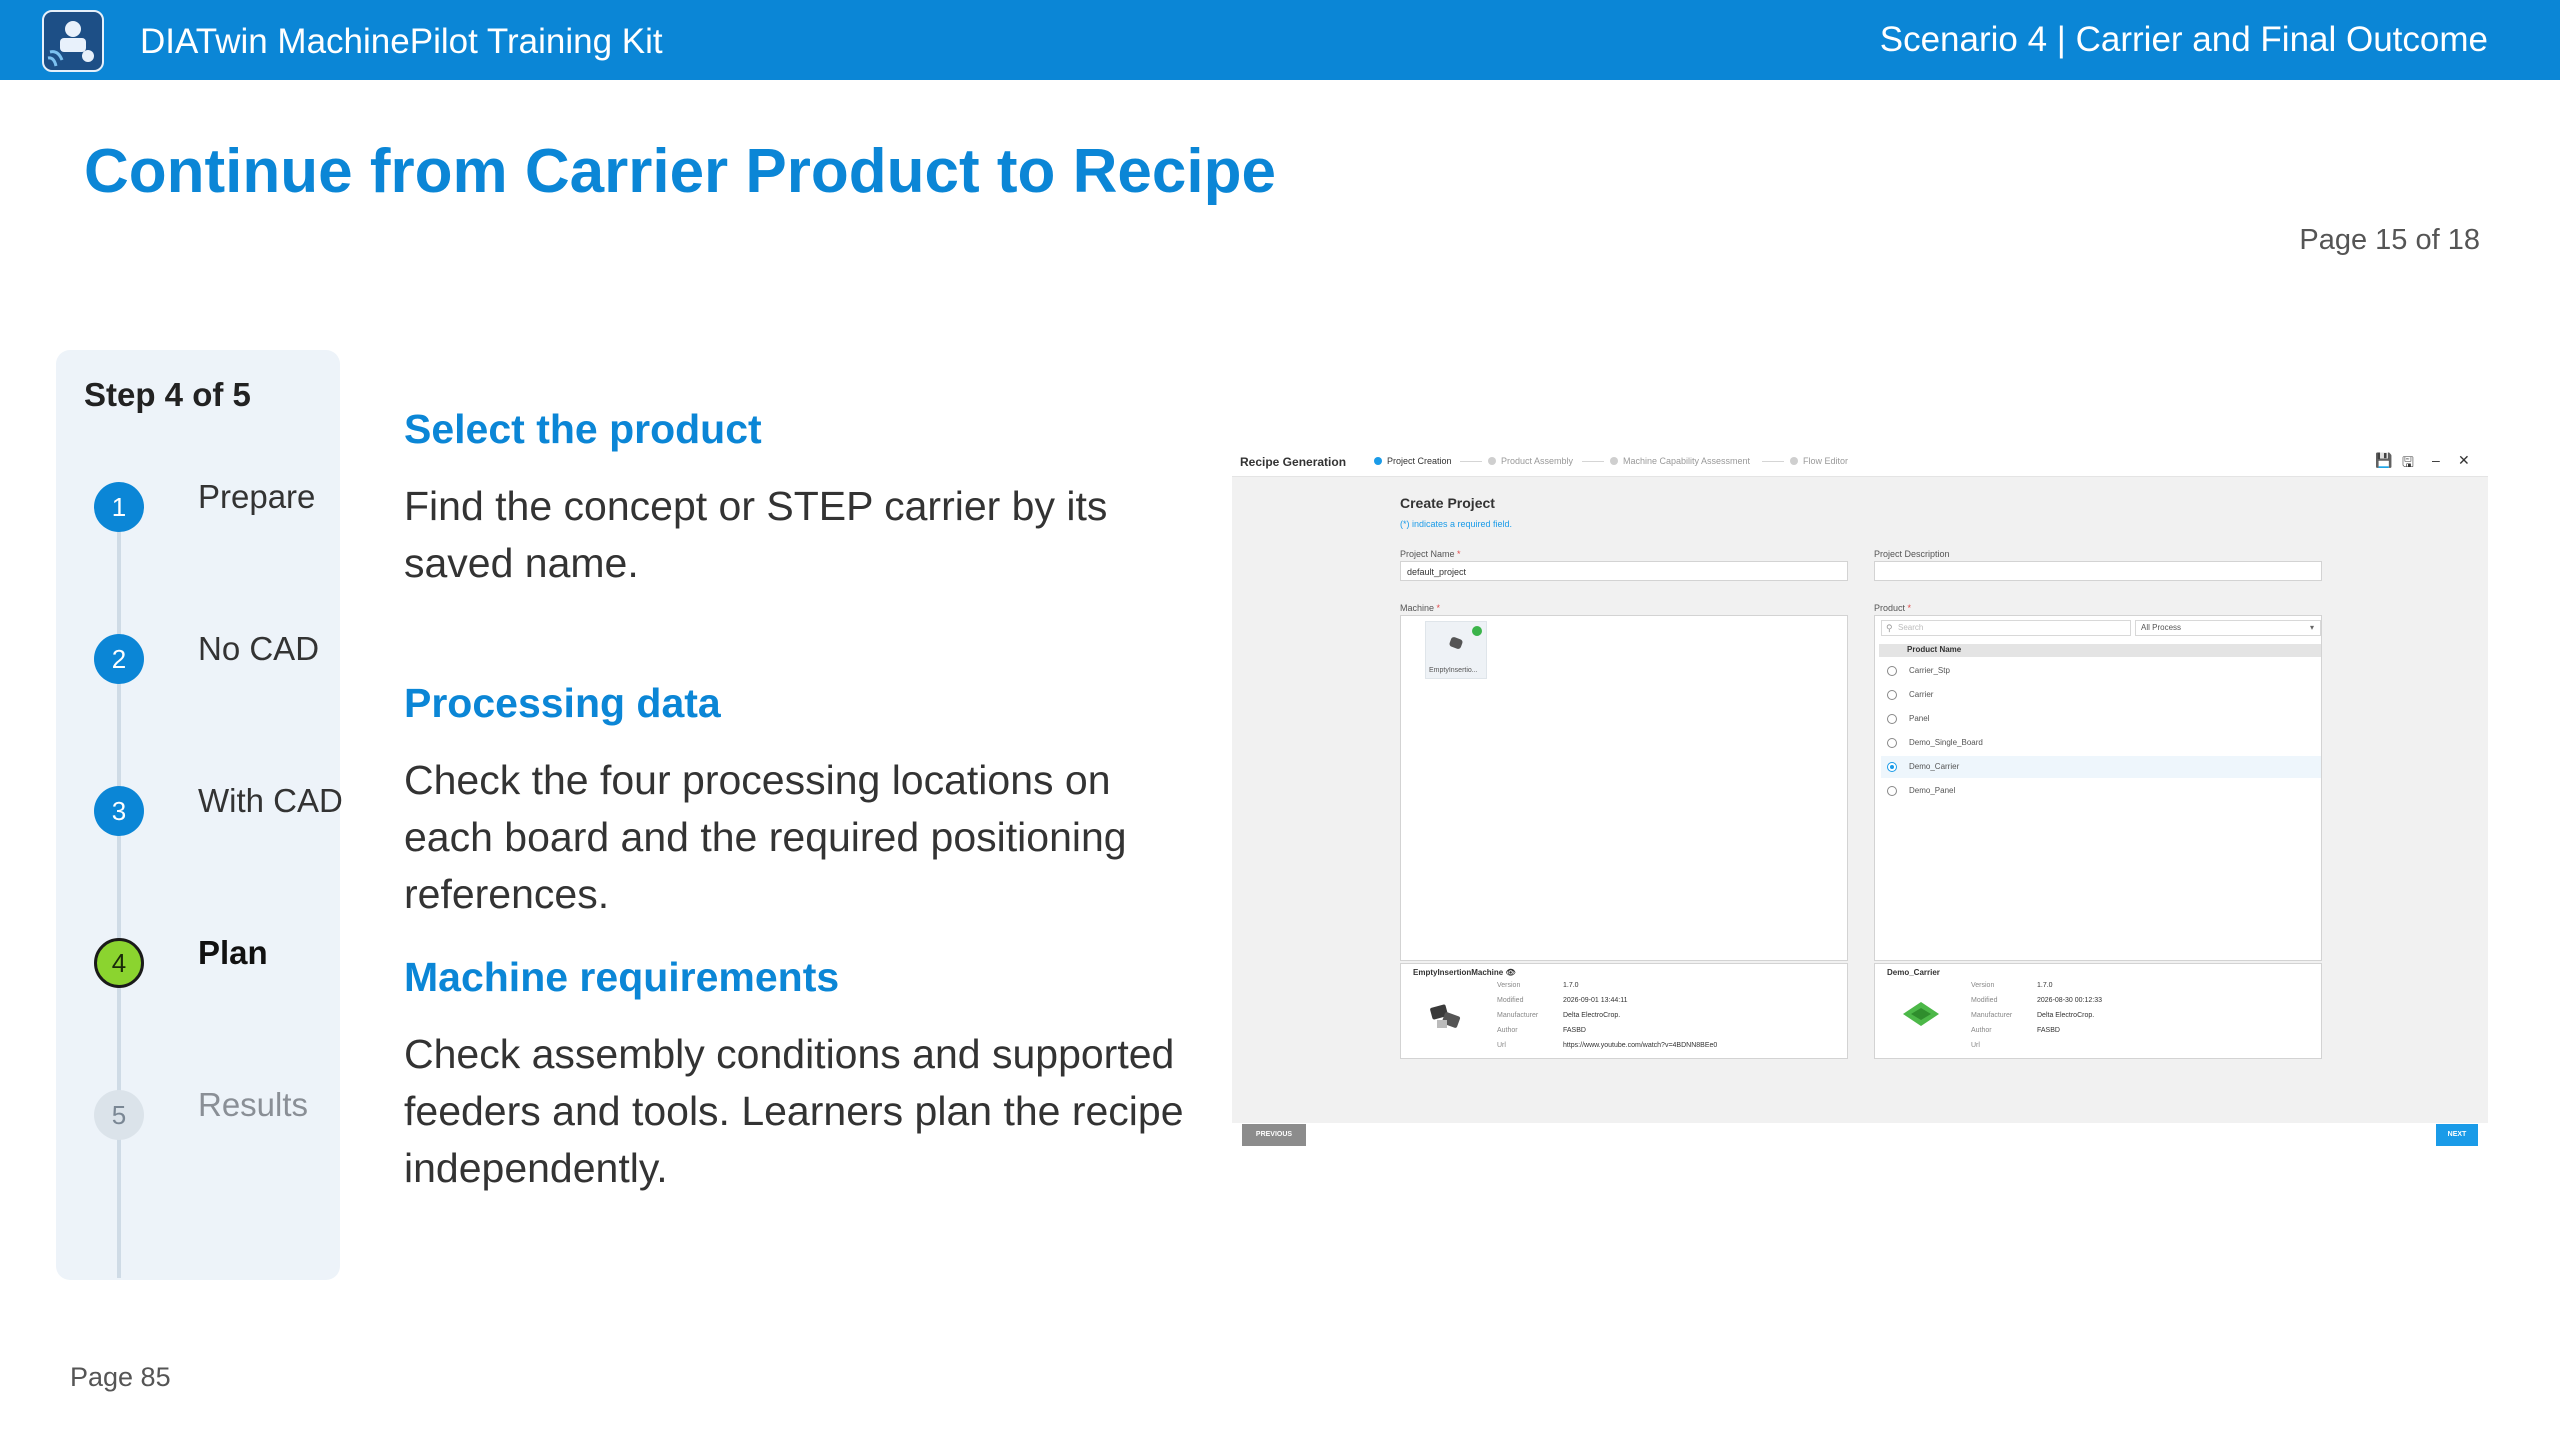  What do you see at coordinates (1680, 461) in the screenshot?
I see `wizard-step-machine-capability-assessment: Machine Capability Assessment` at bounding box center [1680, 461].